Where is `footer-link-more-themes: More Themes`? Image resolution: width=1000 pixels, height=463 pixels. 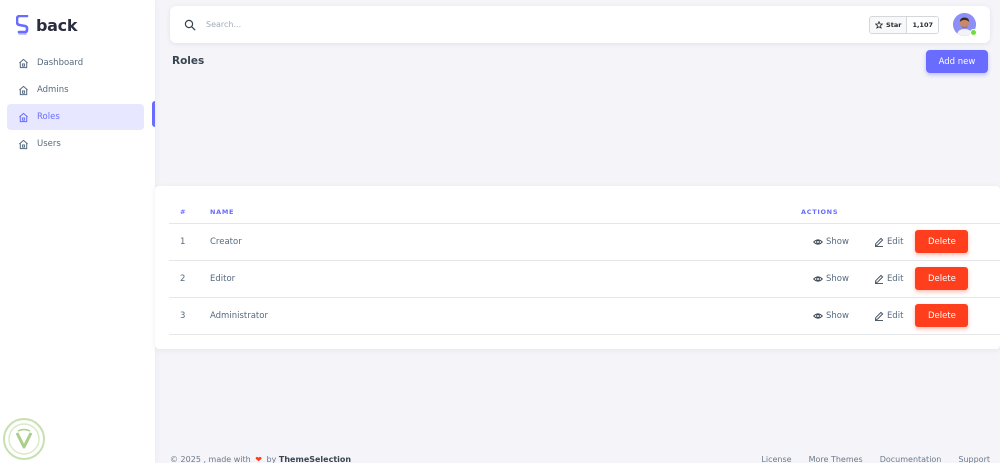 footer-link-more-themes: More Themes is located at coordinates (836, 459).